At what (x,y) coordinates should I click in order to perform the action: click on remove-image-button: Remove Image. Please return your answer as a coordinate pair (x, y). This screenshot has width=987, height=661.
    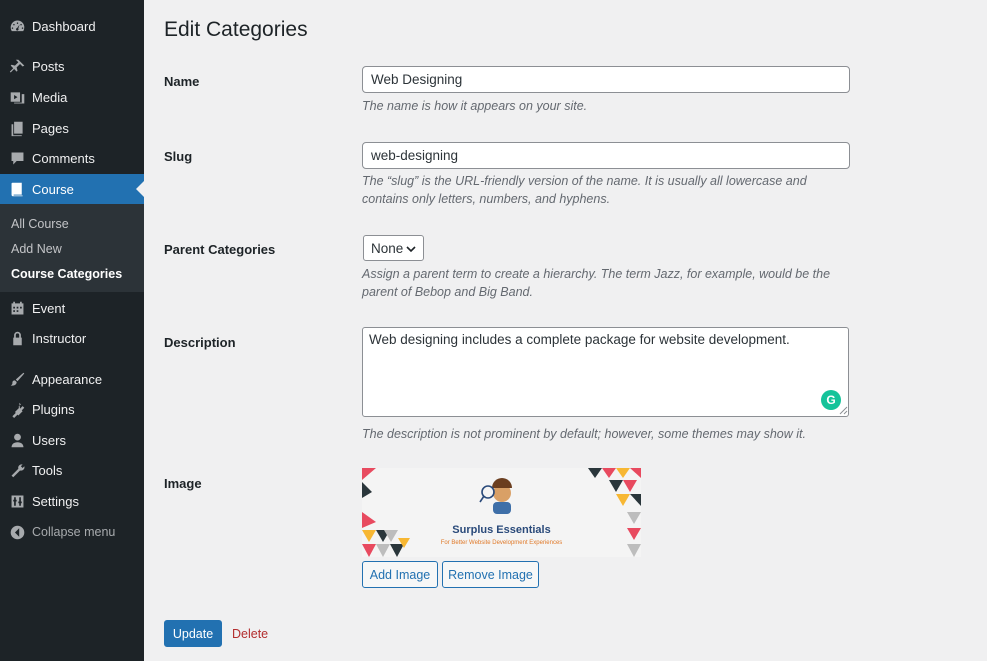
    Looking at the image, I should click on (490, 574).